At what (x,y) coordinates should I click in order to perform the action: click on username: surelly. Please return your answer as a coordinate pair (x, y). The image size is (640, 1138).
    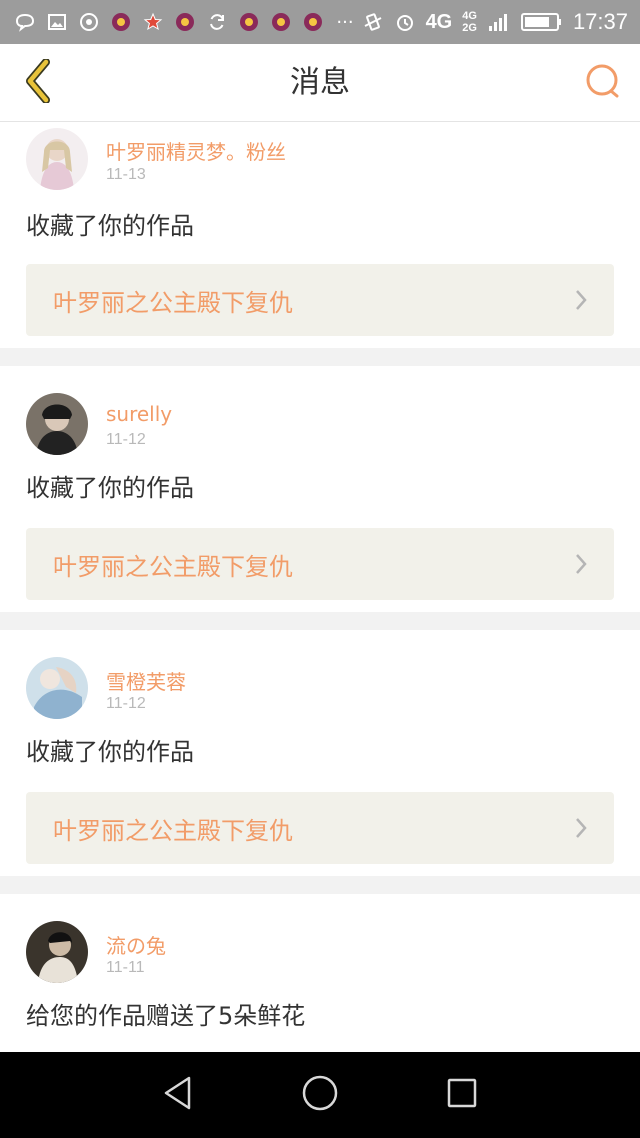
    Looking at the image, I should click on (139, 414).